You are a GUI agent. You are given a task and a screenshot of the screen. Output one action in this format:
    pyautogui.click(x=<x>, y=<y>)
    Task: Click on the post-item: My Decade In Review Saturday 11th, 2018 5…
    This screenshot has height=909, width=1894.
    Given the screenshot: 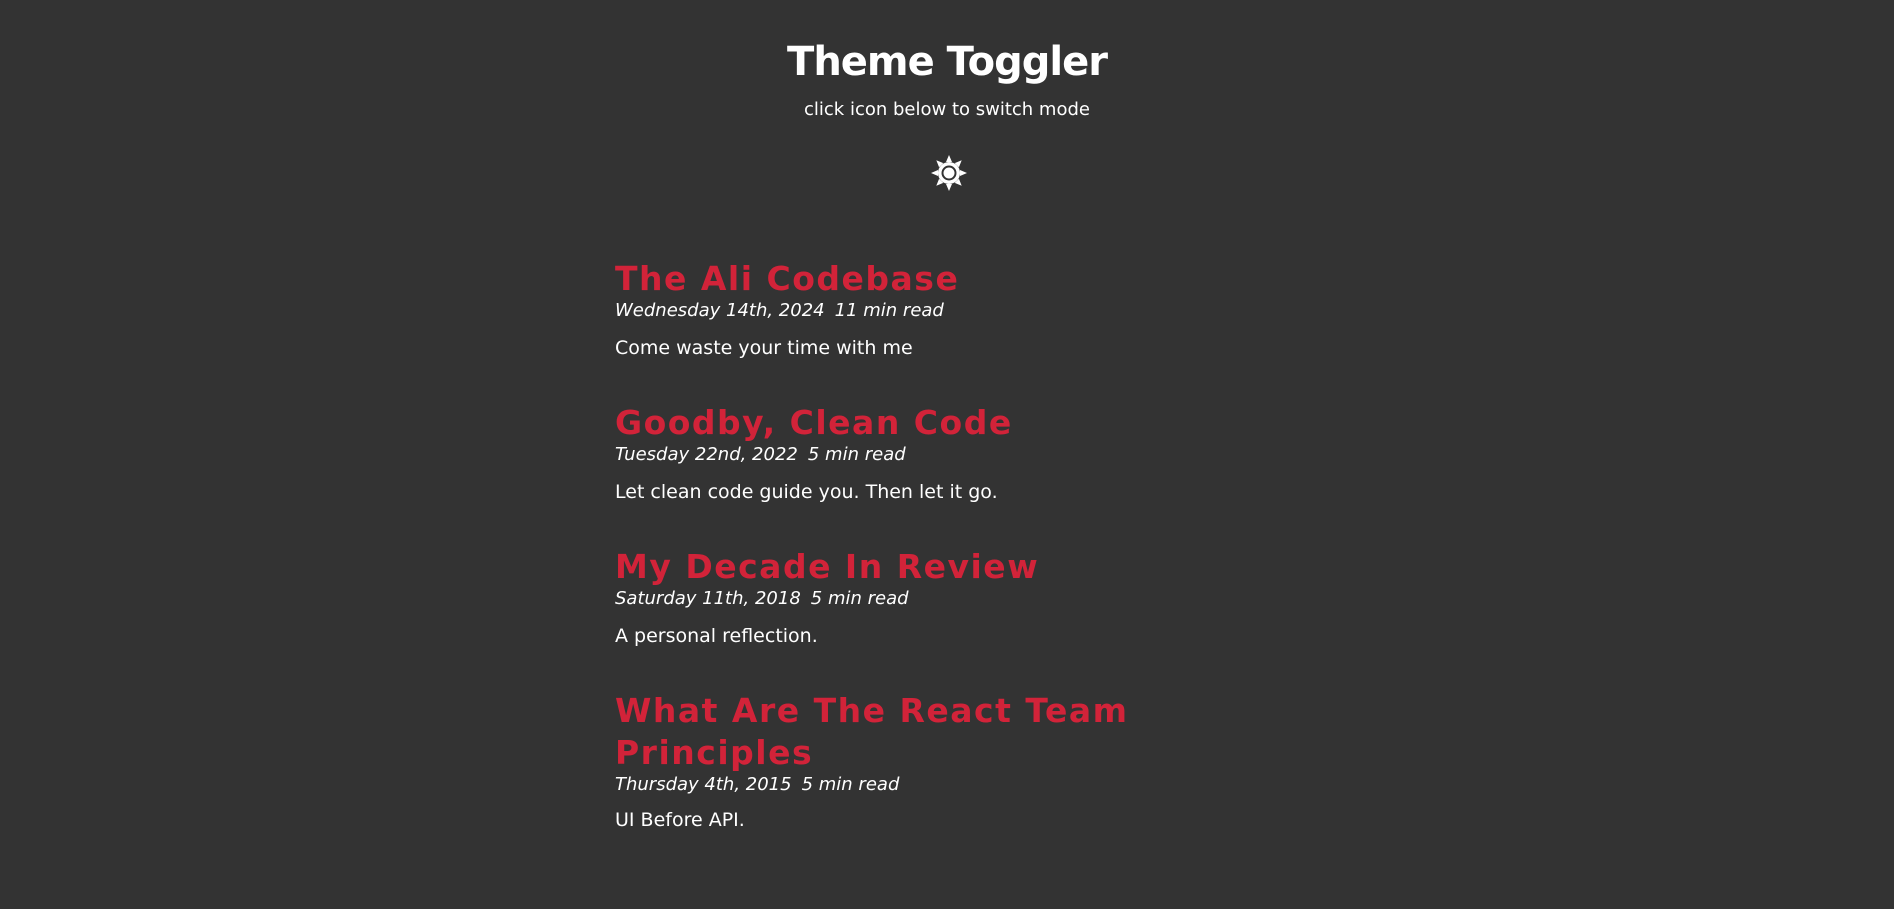 What is the action you would take?
    pyautogui.click(x=895, y=596)
    